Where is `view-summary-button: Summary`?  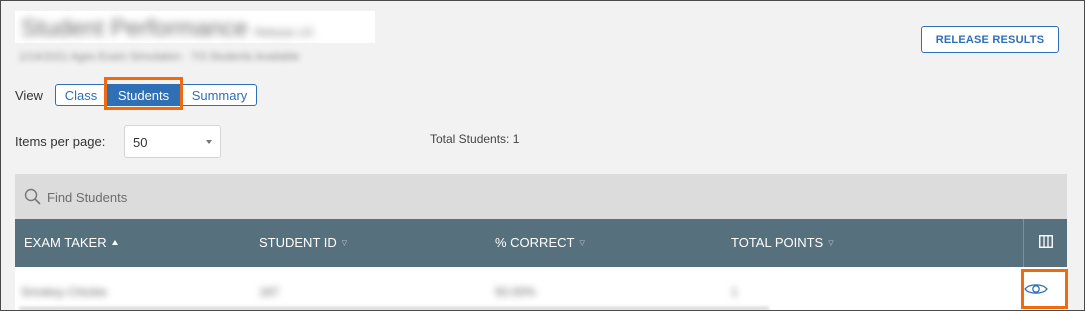 view-summary-button: Summary is located at coordinates (219, 95).